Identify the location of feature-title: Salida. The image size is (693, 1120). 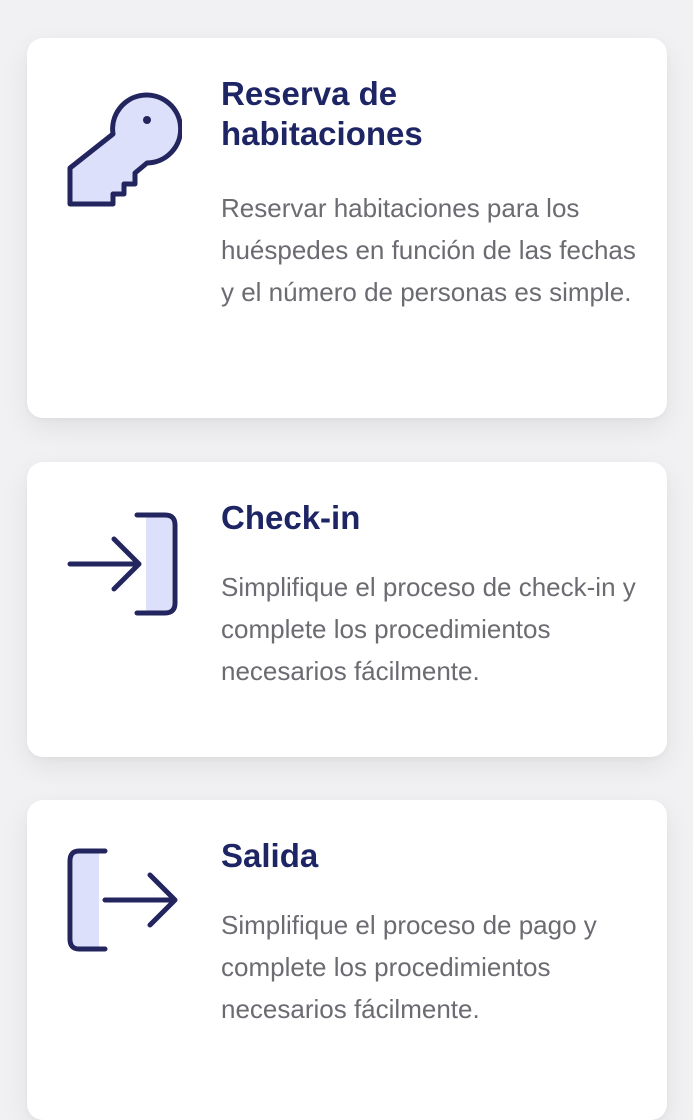
(270, 855).